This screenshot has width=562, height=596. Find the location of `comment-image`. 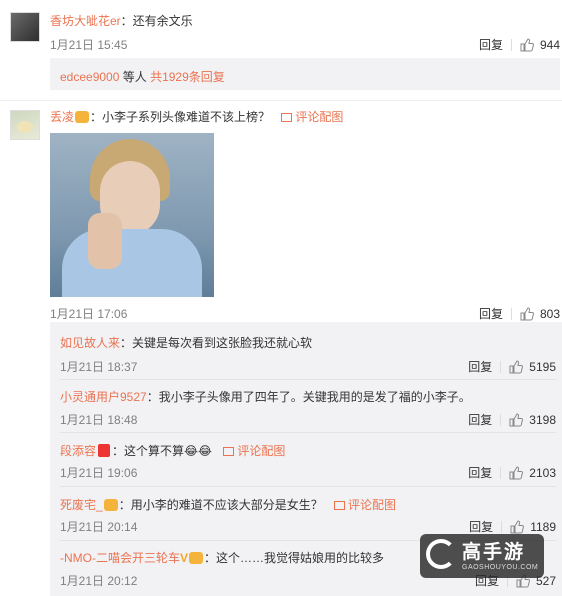

comment-image is located at coordinates (132, 215).